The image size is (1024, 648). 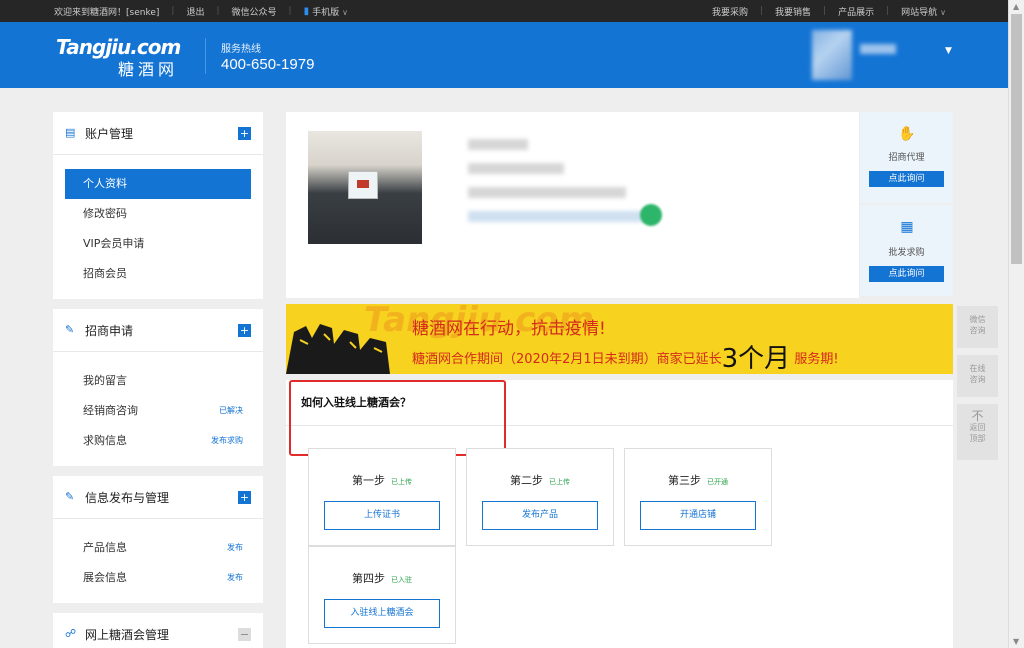 What do you see at coordinates (977, 376) in the screenshot?
I see `online-consult-button: 在线 咨询` at bounding box center [977, 376].